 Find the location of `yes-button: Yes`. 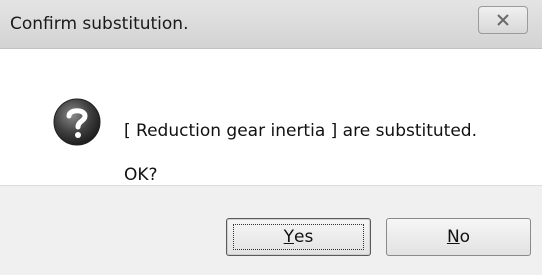

yes-button: Yes is located at coordinates (298, 237).